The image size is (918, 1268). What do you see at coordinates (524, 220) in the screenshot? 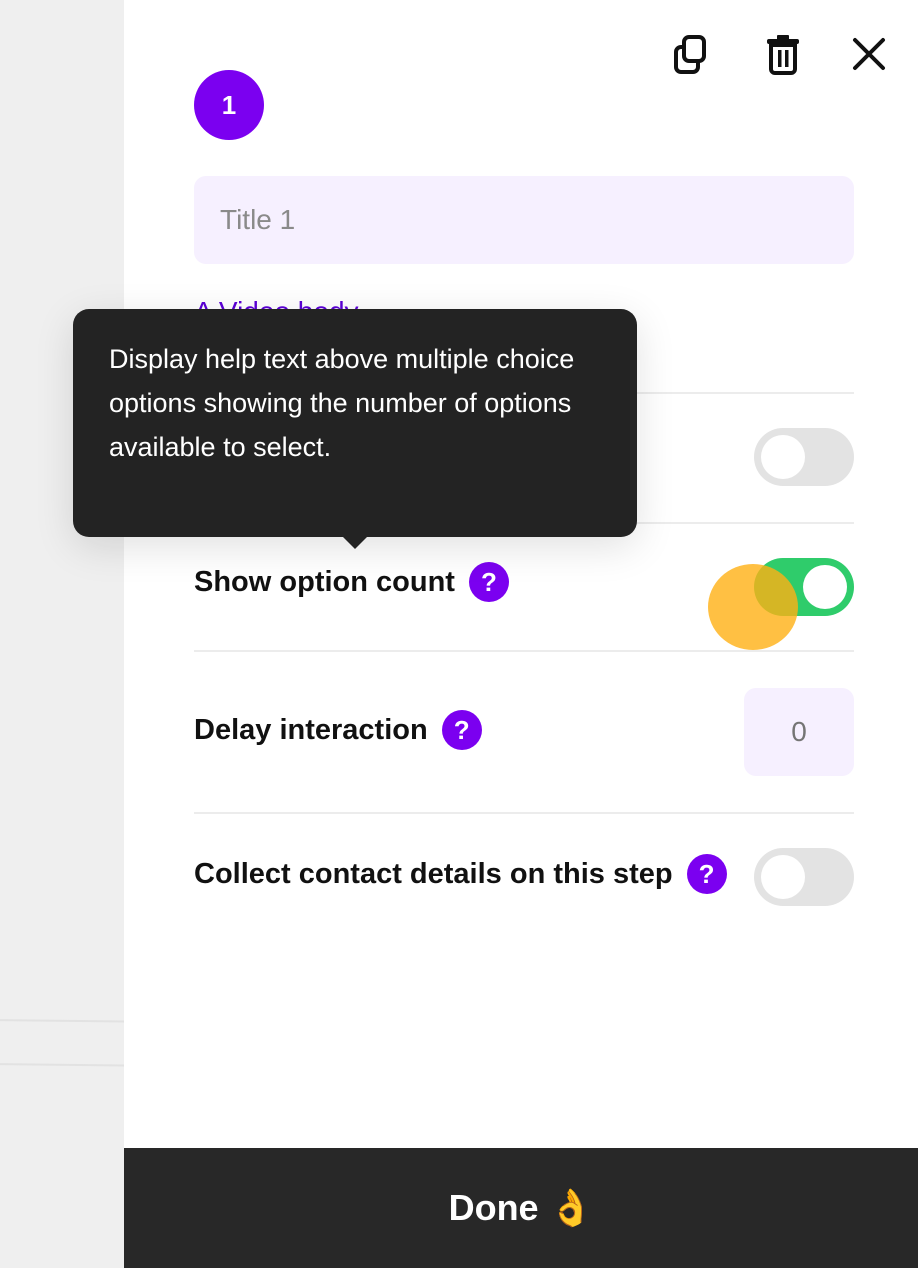
I see `step-title-input` at bounding box center [524, 220].